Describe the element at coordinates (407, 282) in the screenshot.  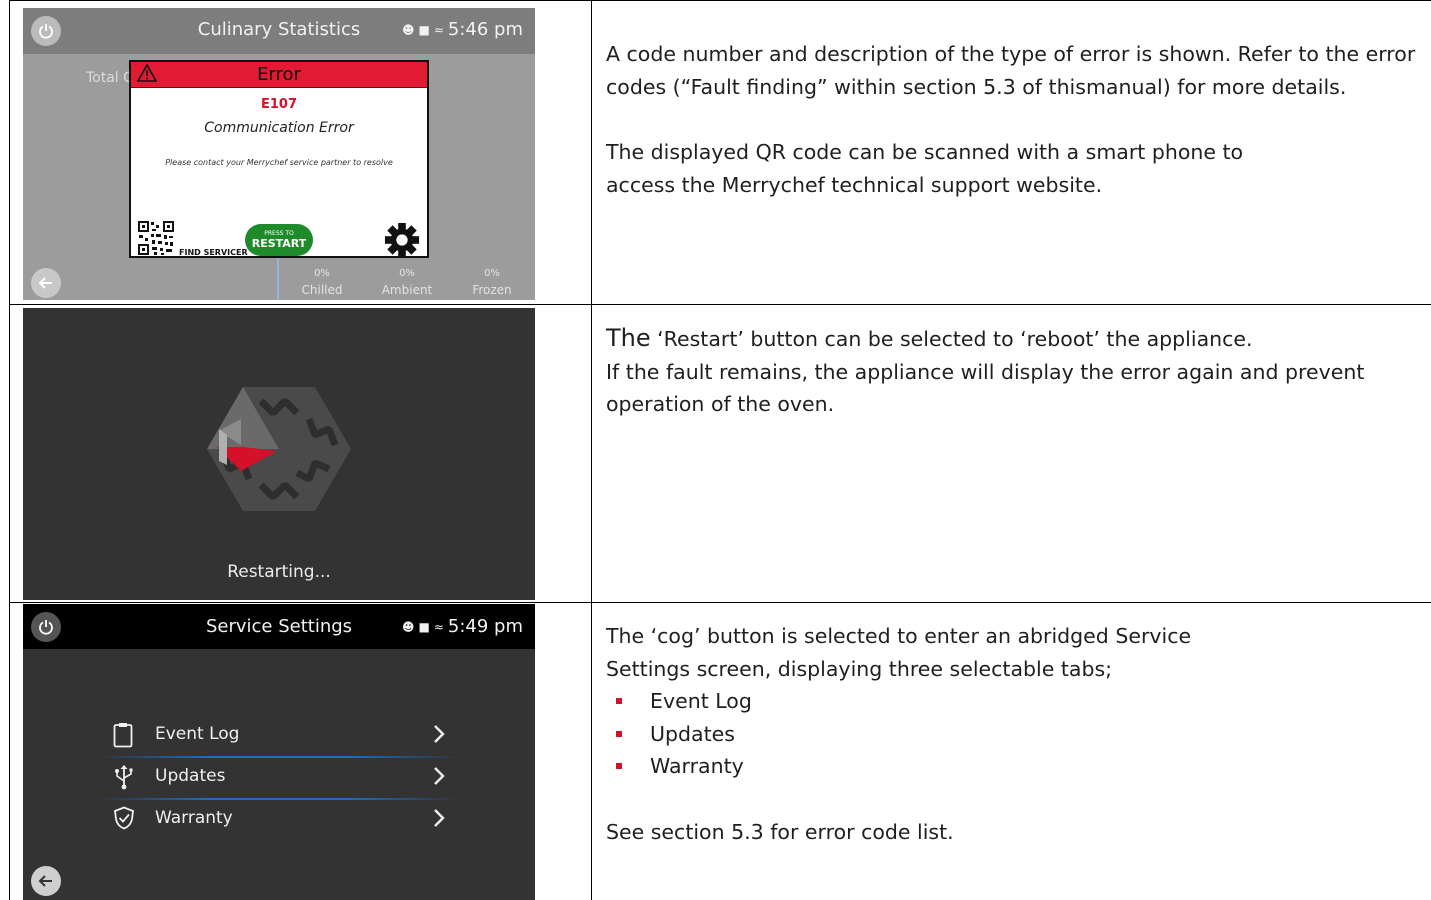
I see `stat-ambient: 0% Ambient` at that location.